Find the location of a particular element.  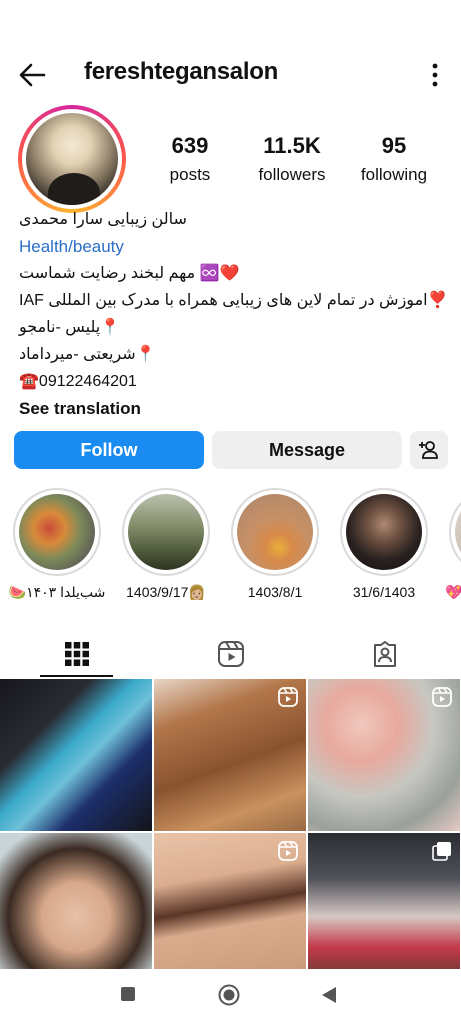

profile-username: fereshtegansalon is located at coordinates (181, 71).